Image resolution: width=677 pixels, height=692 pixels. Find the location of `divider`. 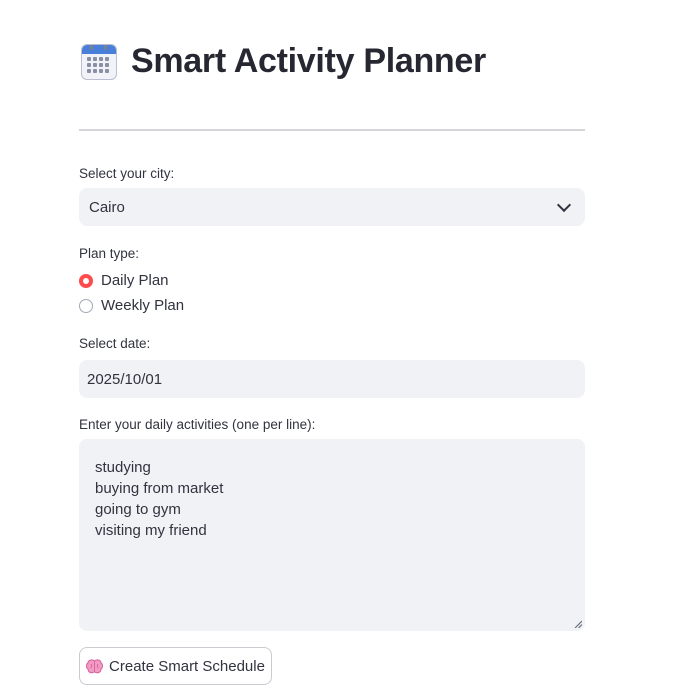

divider is located at coordinates (332, 130).